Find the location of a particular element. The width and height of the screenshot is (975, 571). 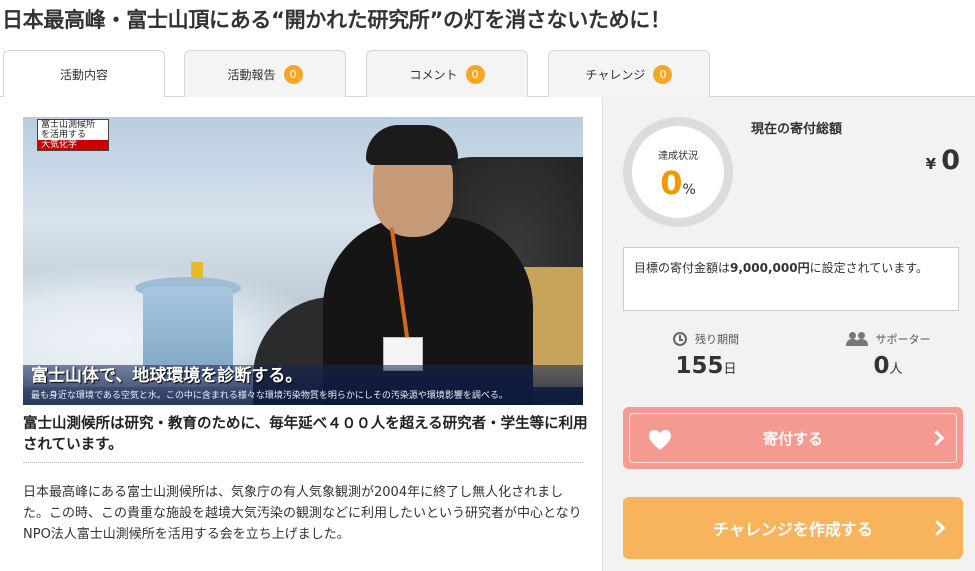

tab-comments: コメント 0 is located at coordinates (447, 73).